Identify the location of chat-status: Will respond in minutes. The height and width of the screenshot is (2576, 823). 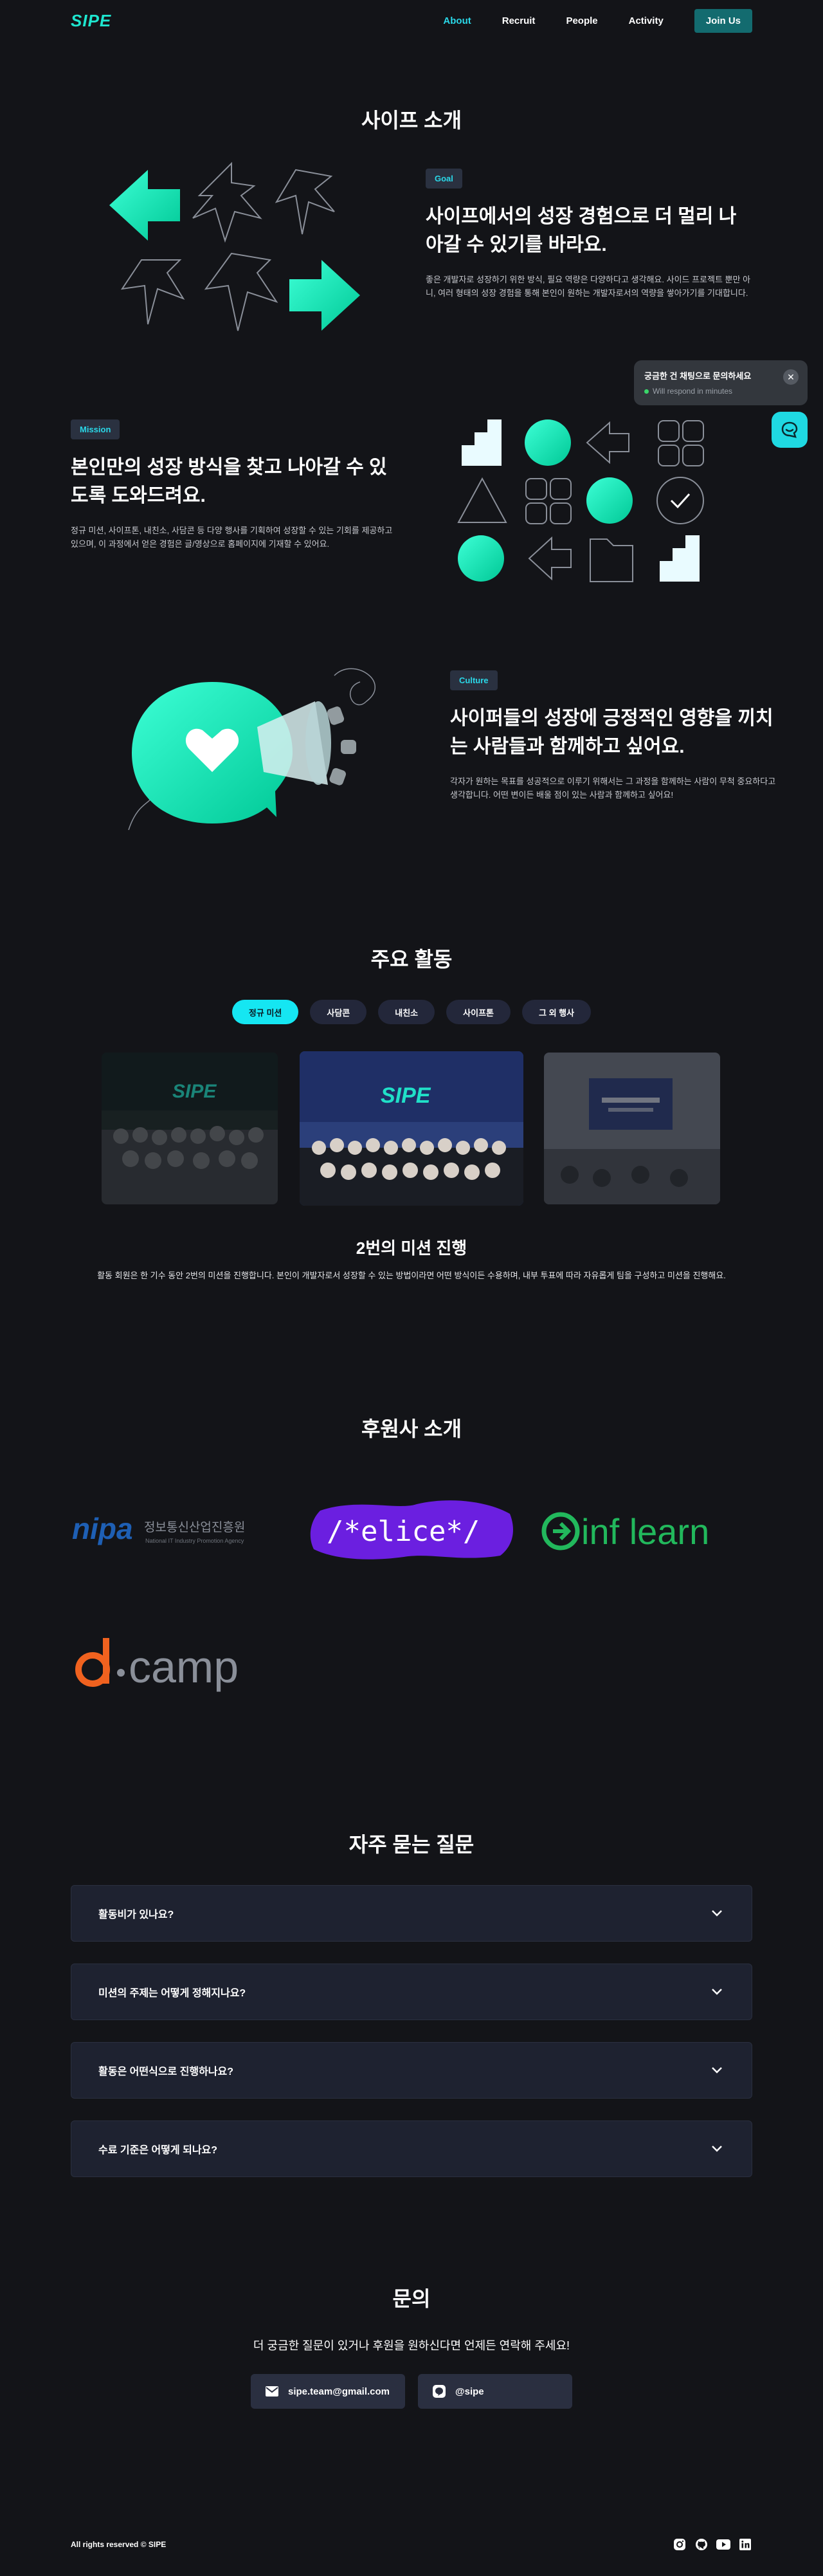
(720, 391).